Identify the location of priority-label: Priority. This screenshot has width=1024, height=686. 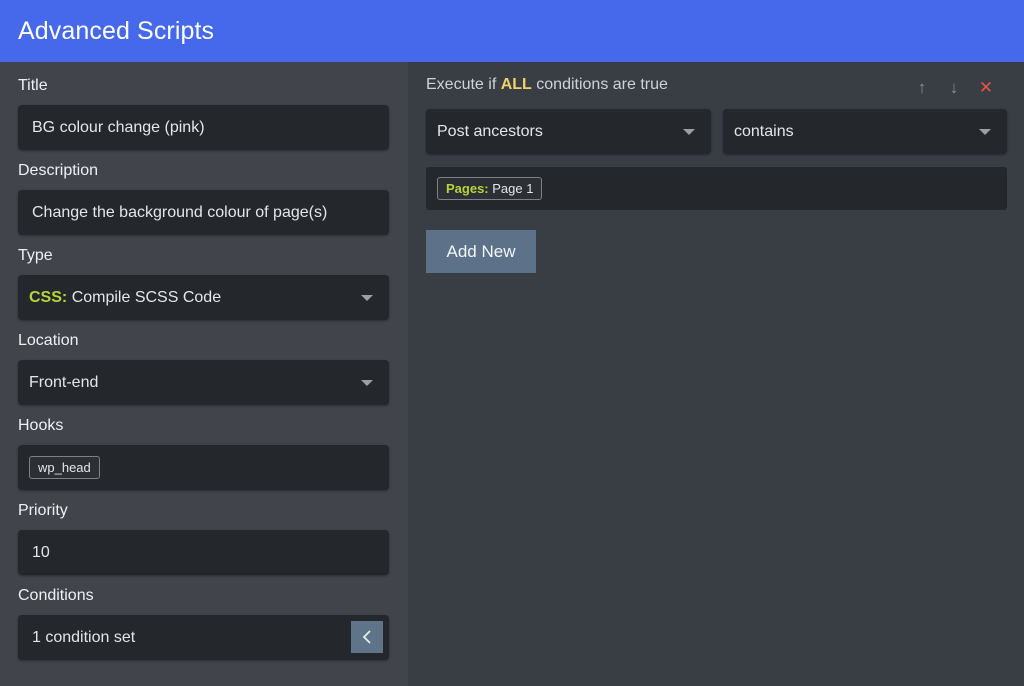
(43, 510).